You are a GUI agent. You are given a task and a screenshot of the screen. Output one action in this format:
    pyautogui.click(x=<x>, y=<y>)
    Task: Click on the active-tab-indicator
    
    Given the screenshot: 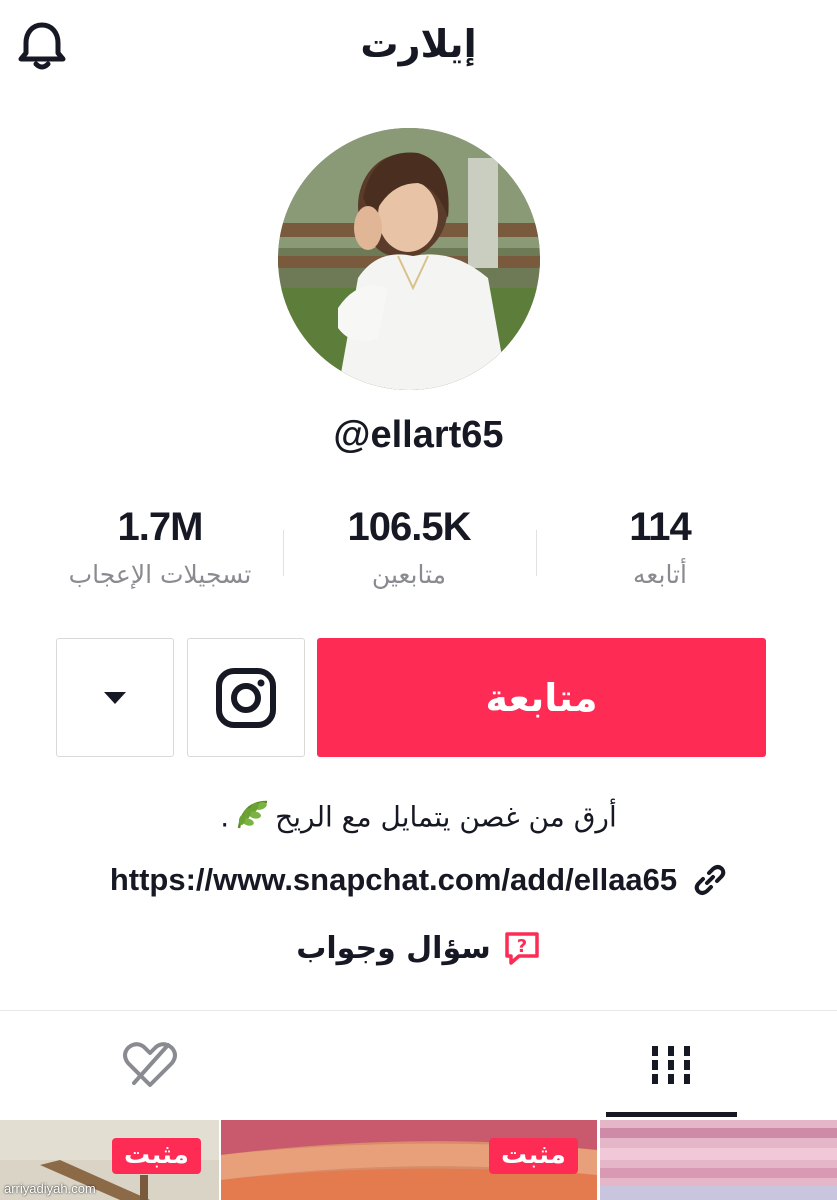 What is the action you would take?
    pyautogui.click(x=671, y=1114)
    